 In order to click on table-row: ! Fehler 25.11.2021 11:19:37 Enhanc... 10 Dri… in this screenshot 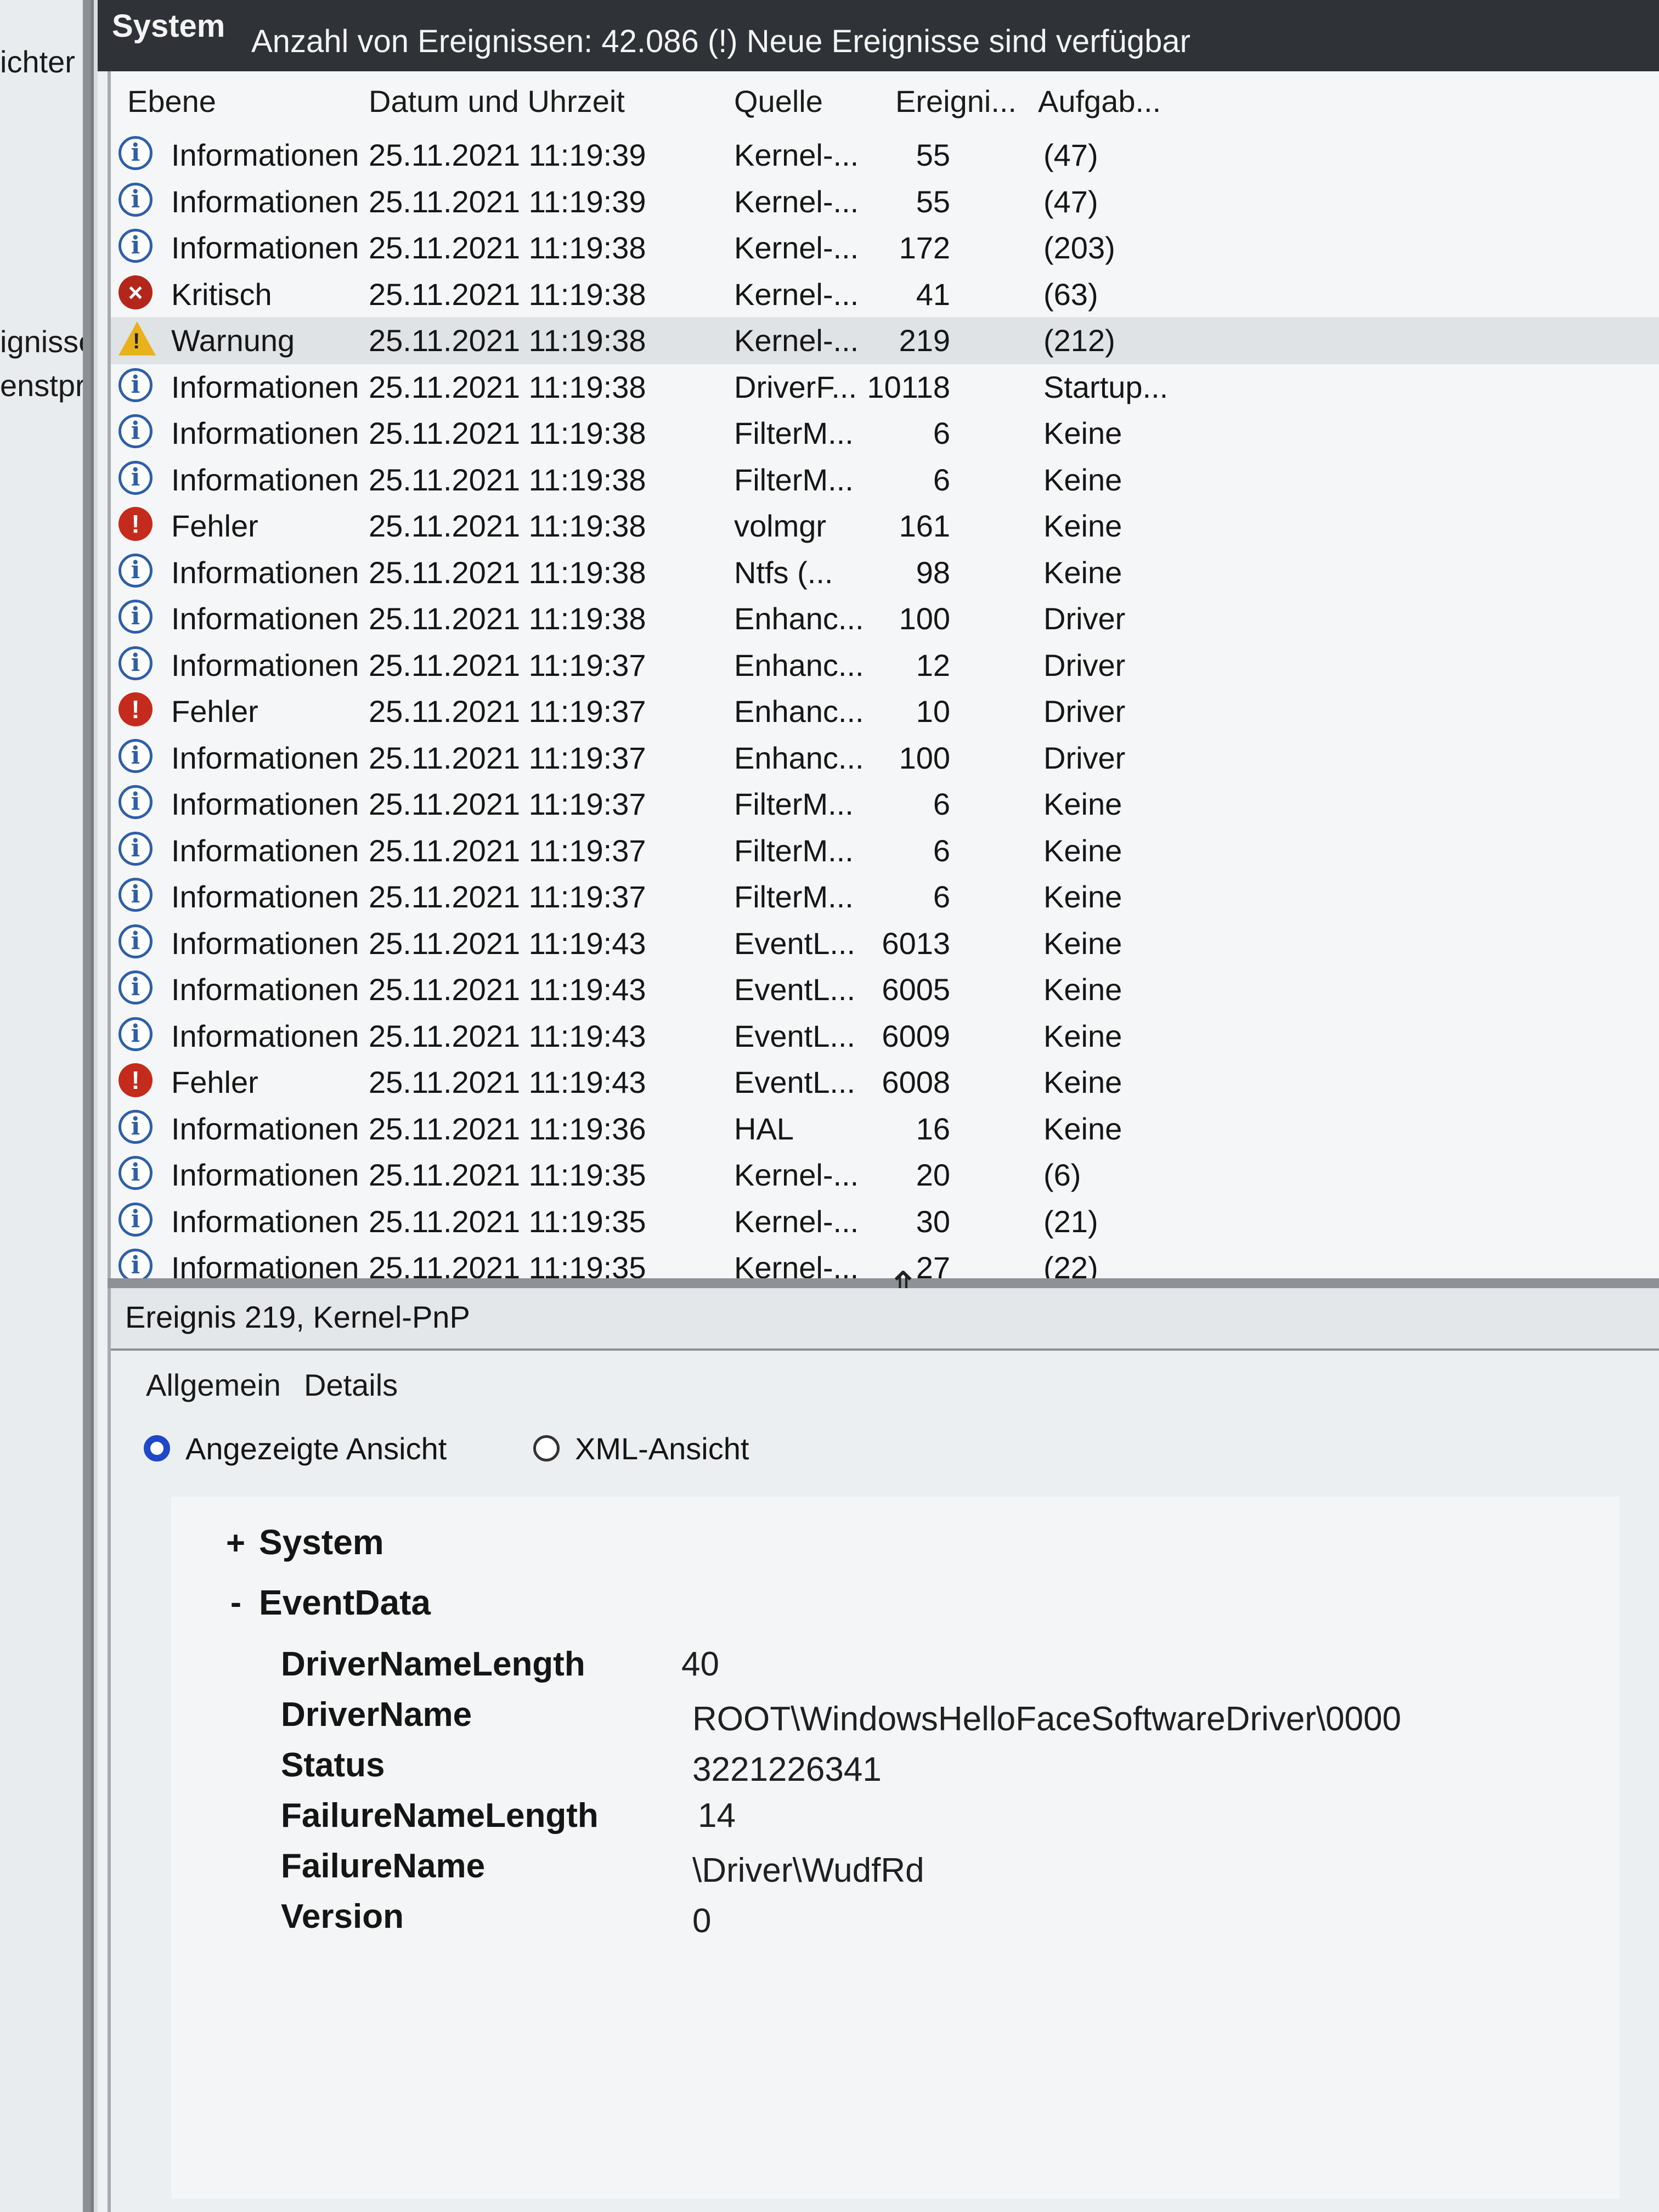, I will do `click(885, 711)`.